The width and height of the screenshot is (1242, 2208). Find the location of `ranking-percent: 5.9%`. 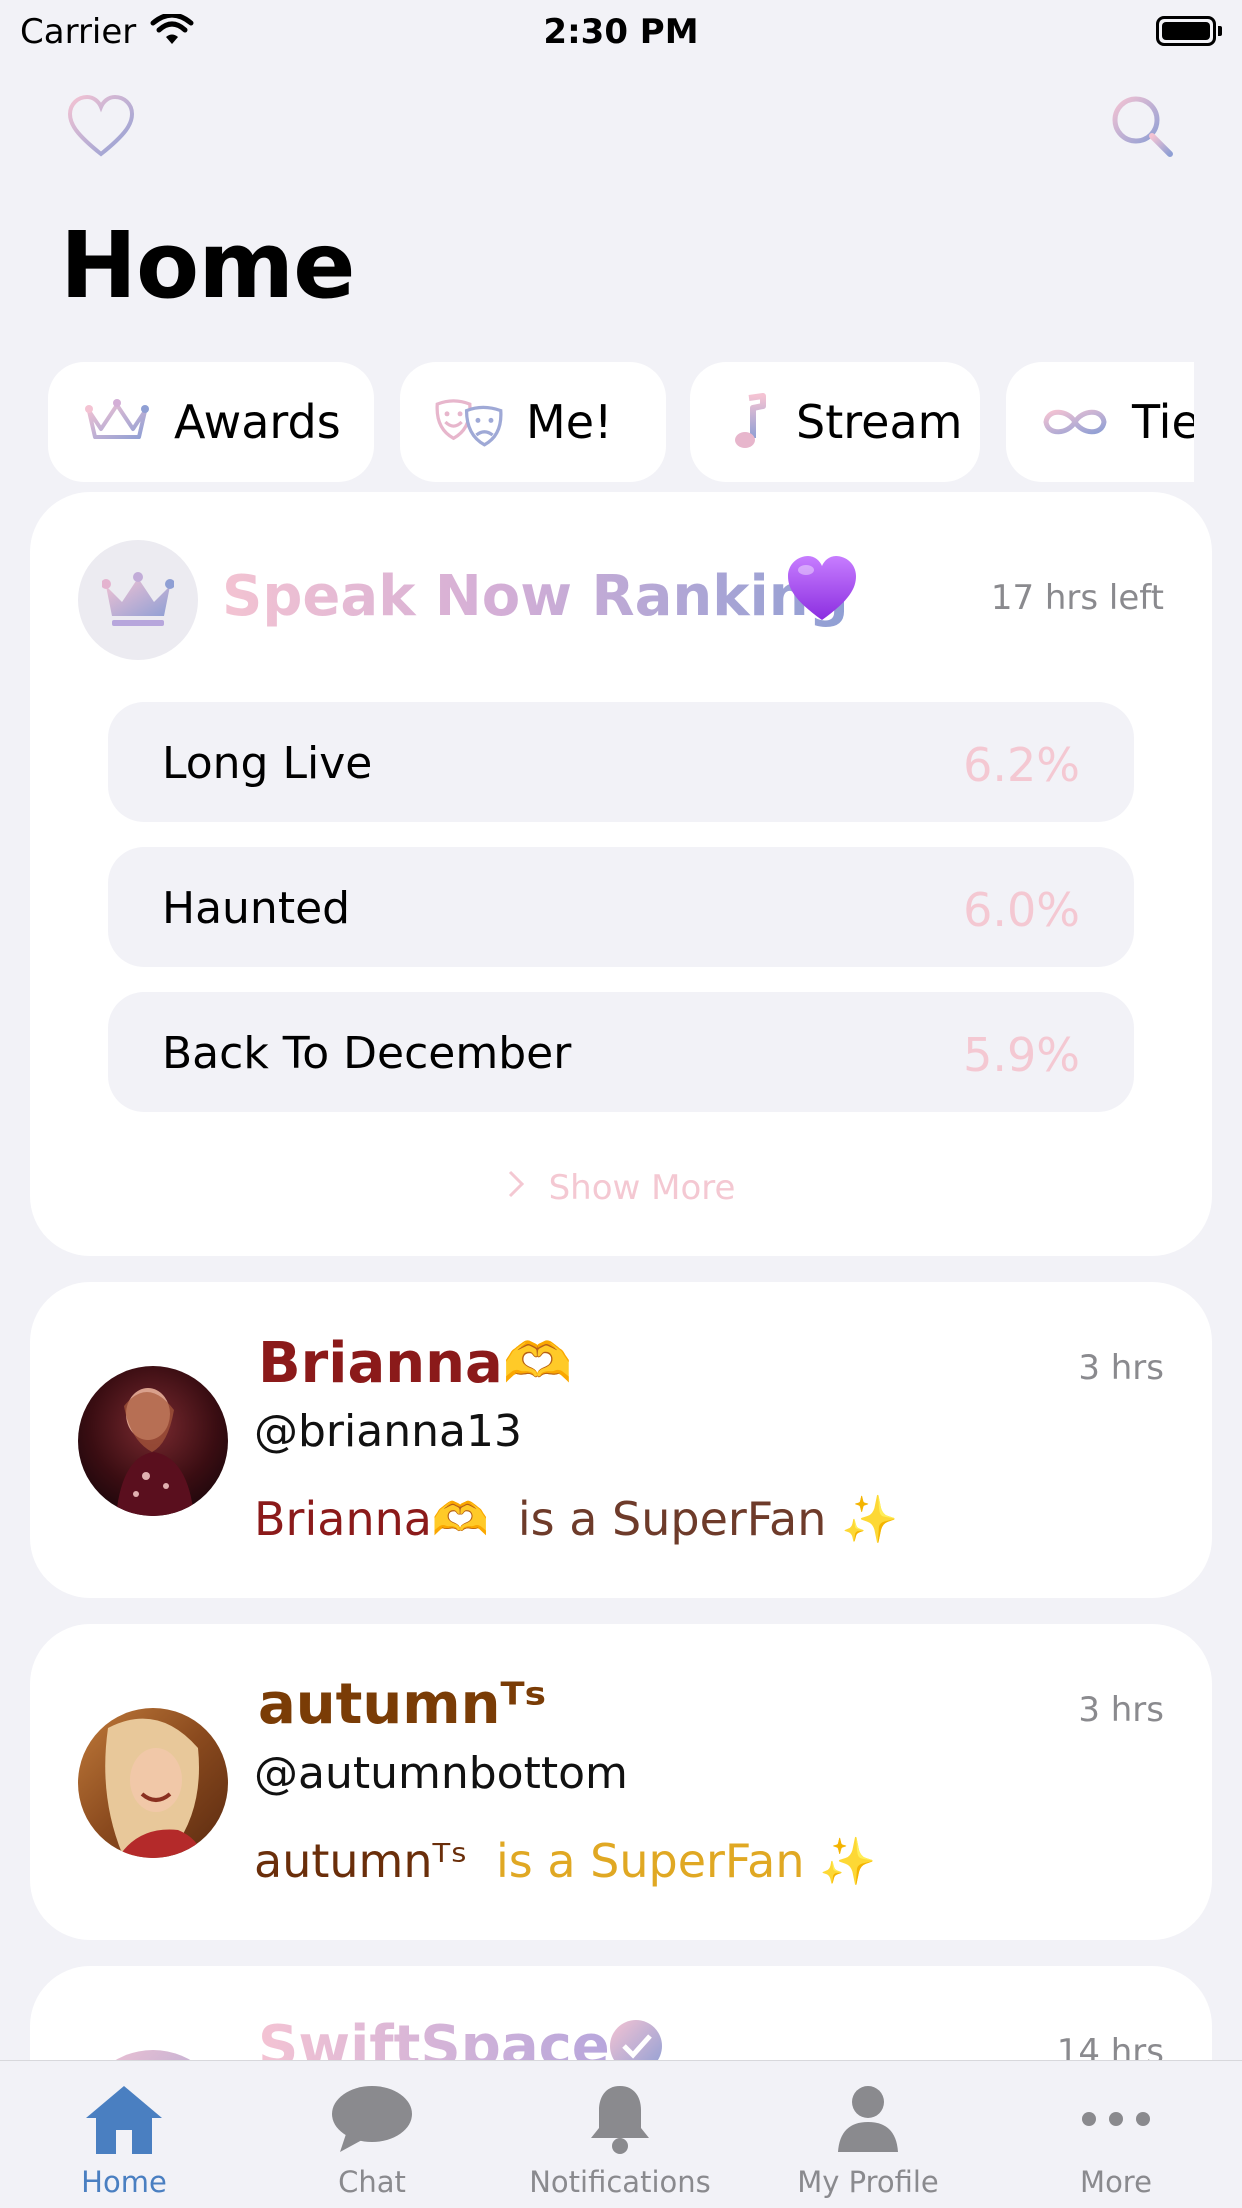

ranking-percent: 5.9% is located at coordinates (1021, 1055).